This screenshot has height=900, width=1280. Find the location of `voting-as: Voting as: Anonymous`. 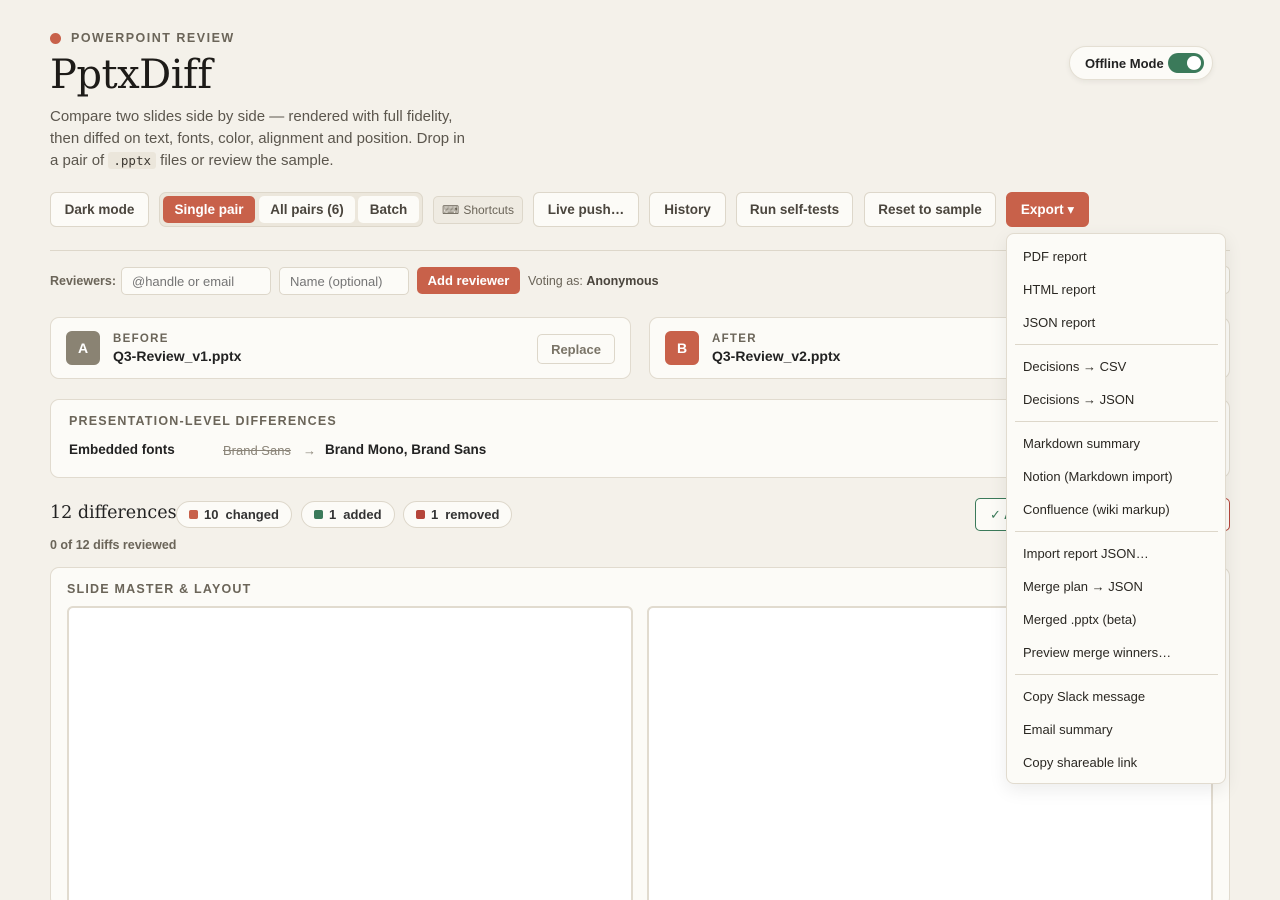

voting-as: Voting as: Anonymous is located at coordinates (593, 281).